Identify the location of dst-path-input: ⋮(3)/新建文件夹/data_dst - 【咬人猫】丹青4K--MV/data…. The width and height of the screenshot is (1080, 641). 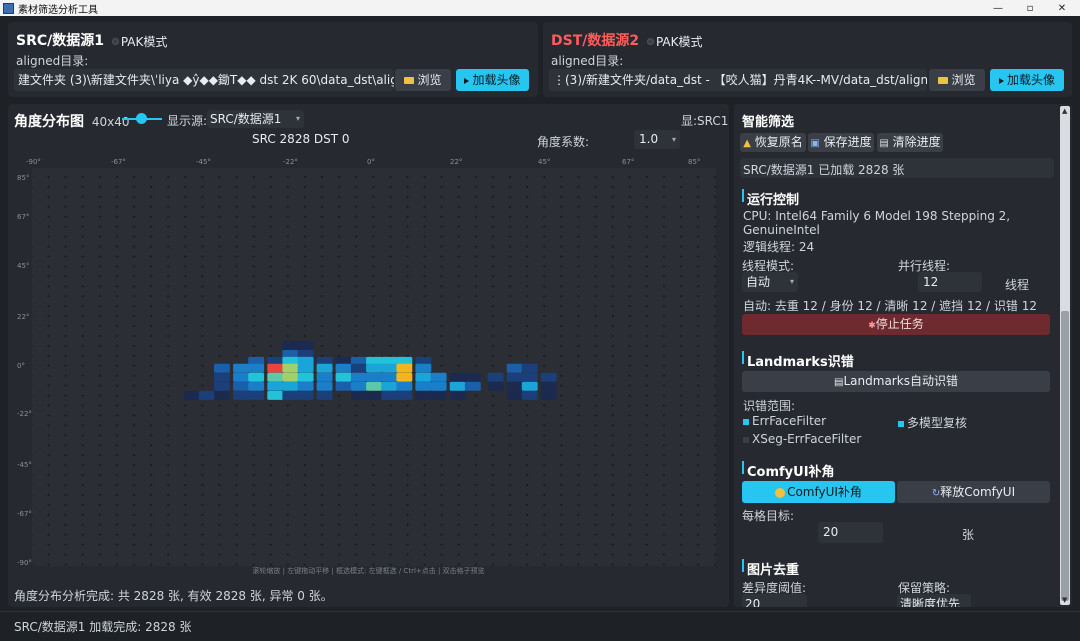
(738, 80).